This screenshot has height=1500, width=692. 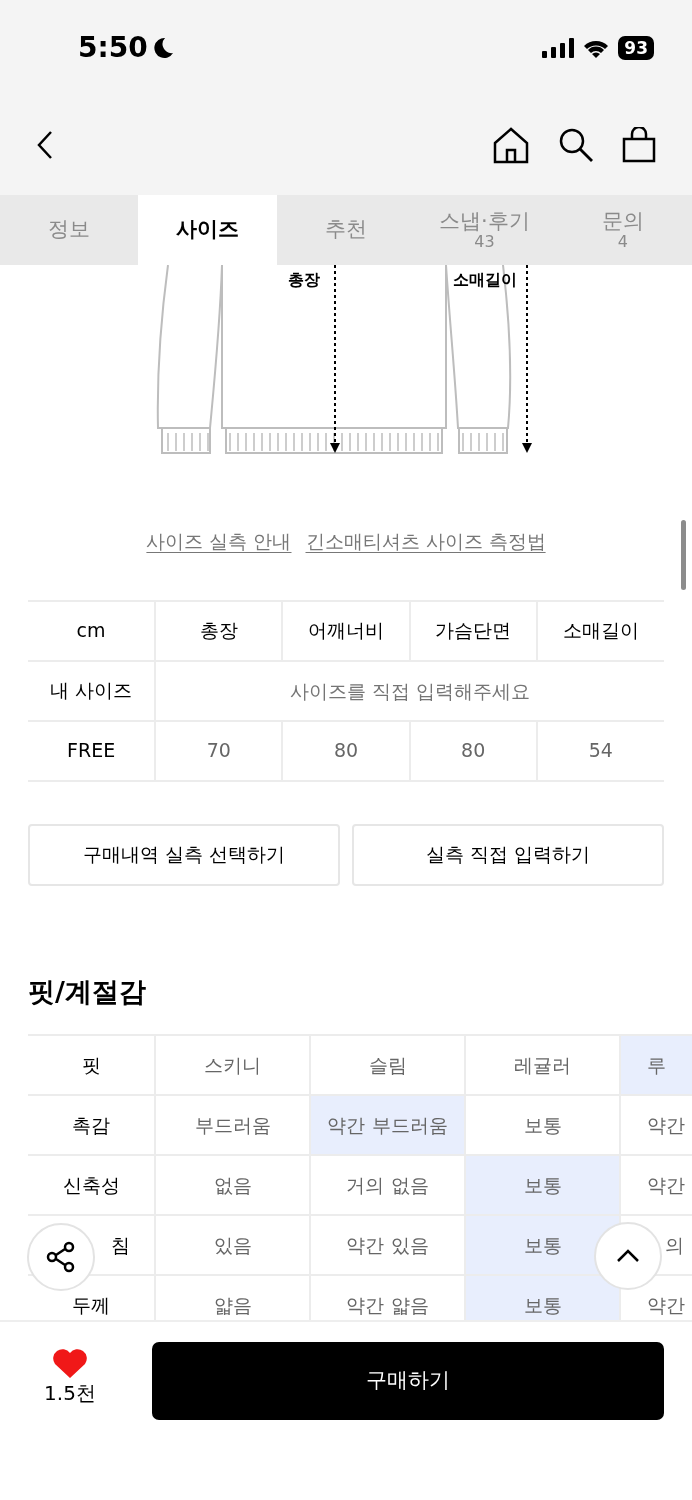 I want to click on fit-option: 있음, so click(x=232, y=1244).